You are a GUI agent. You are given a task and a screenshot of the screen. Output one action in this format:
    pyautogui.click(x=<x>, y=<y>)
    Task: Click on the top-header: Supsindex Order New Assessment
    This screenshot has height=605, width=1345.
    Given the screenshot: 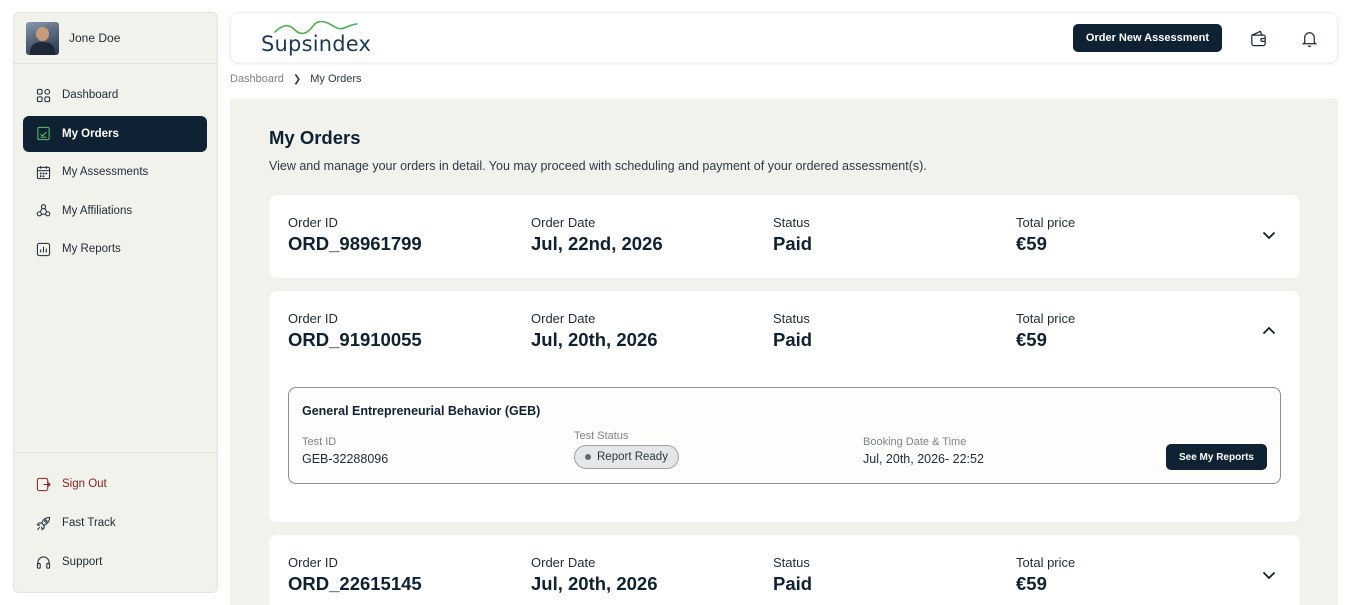 What is the action you would take?
    pyautogui.click(x=784, y=37)
    